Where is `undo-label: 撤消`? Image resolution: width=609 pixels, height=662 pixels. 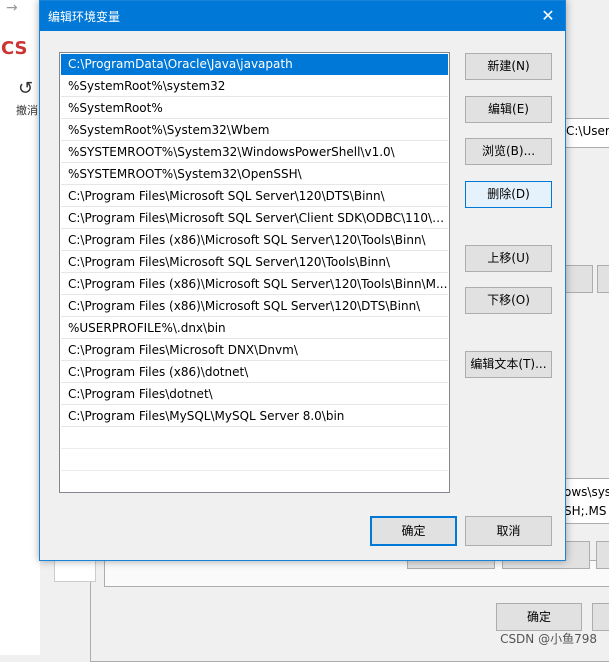
undo-label: 撤消 is located at coordinates (27, 110).